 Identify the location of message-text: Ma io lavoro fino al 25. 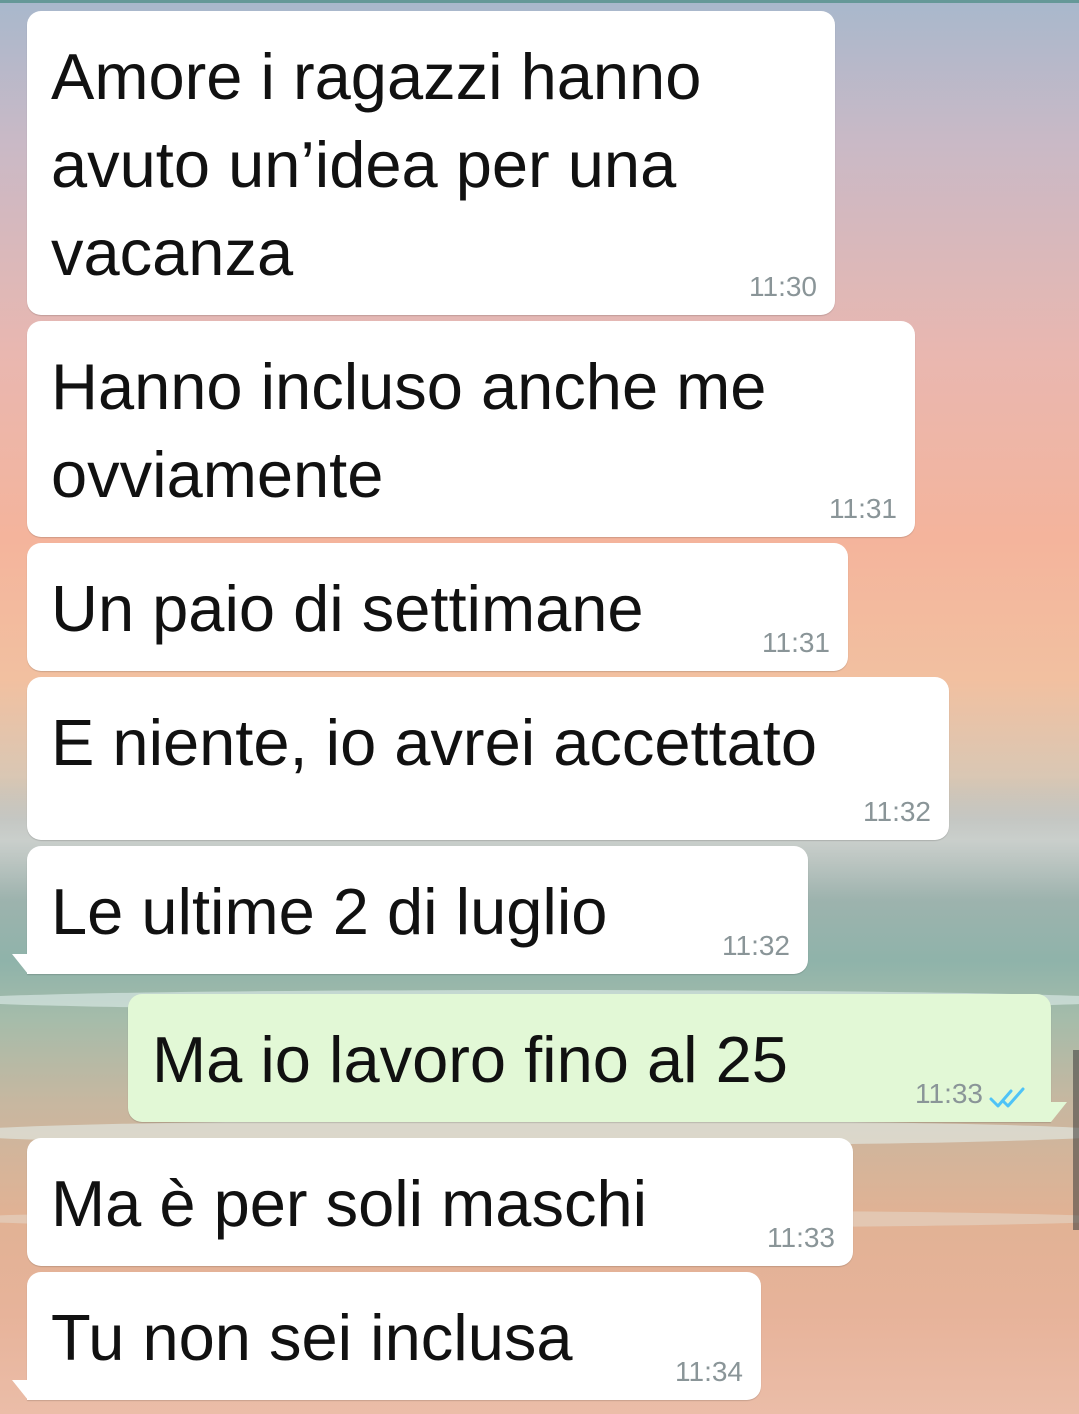
(470, 1059).